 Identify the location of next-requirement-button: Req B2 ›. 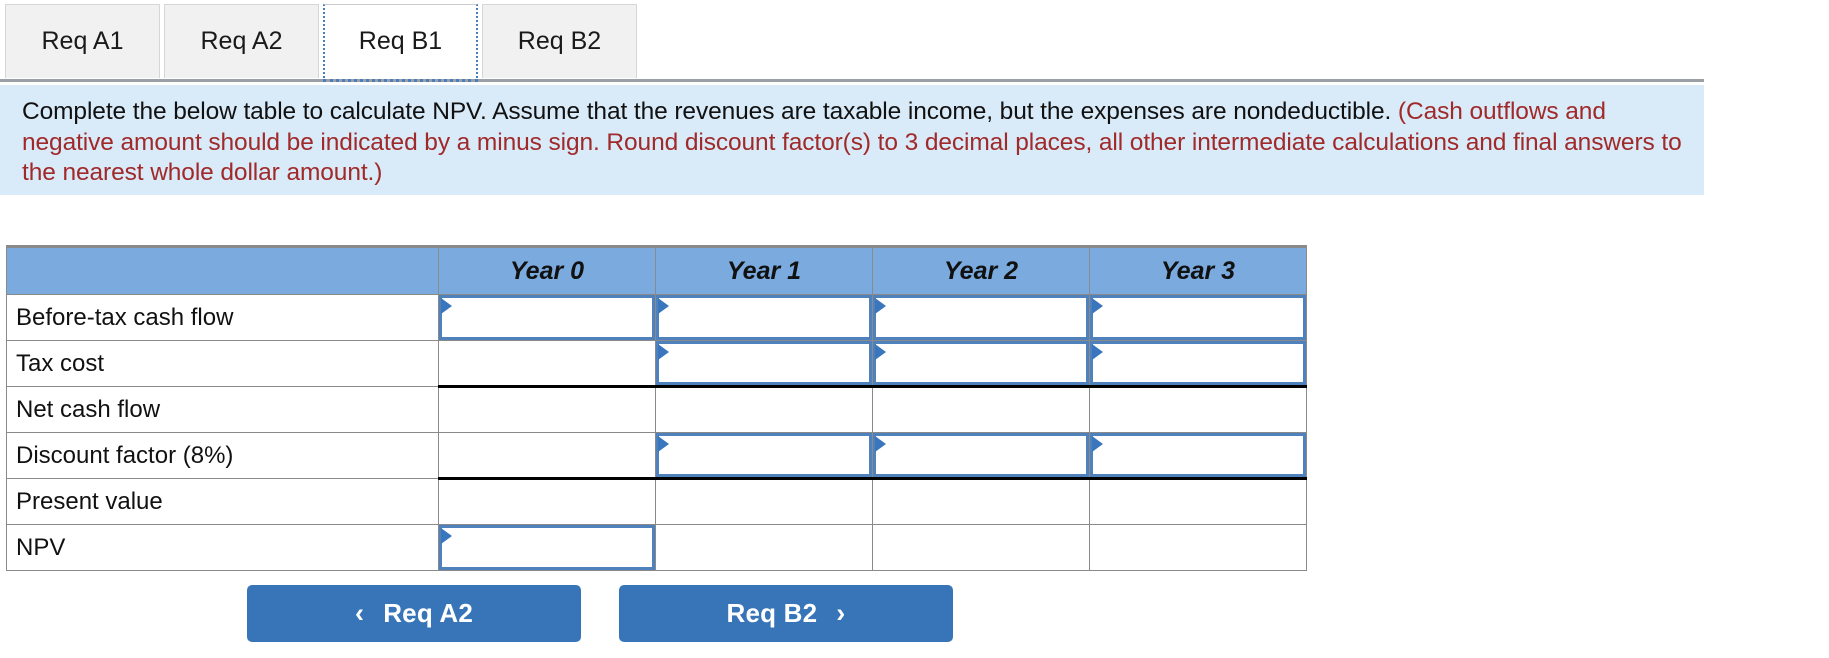
(786, 613).